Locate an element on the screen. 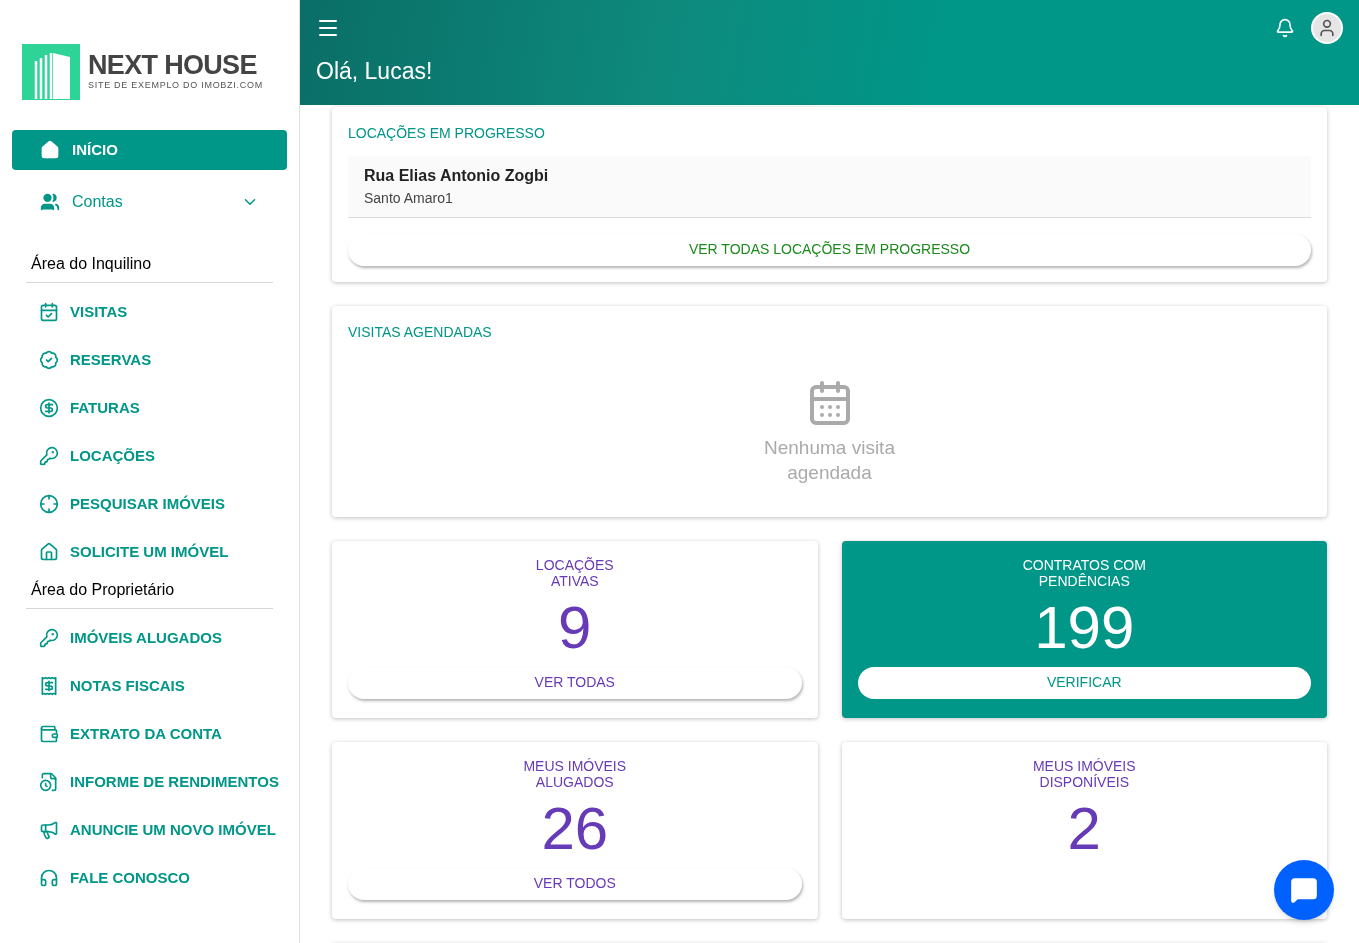  rental-list-item: Rua Elias Antonio Zogbi Santo Amaro1 is located at coordinates (829, 186).